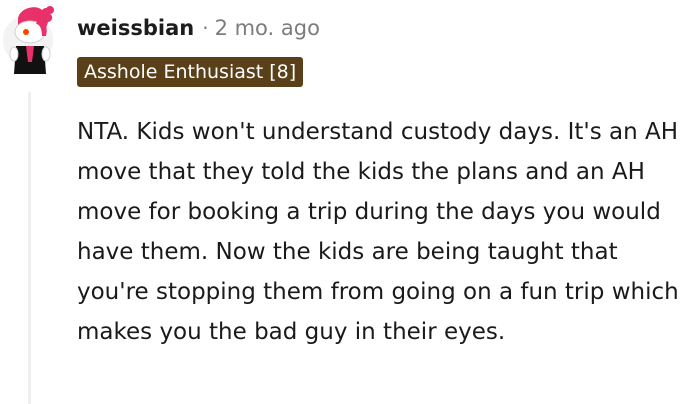  What do you see at coordinates (28, 40) in the screenshot?
I see `snoo-avatar-icon` at bounding box center [28, 40].